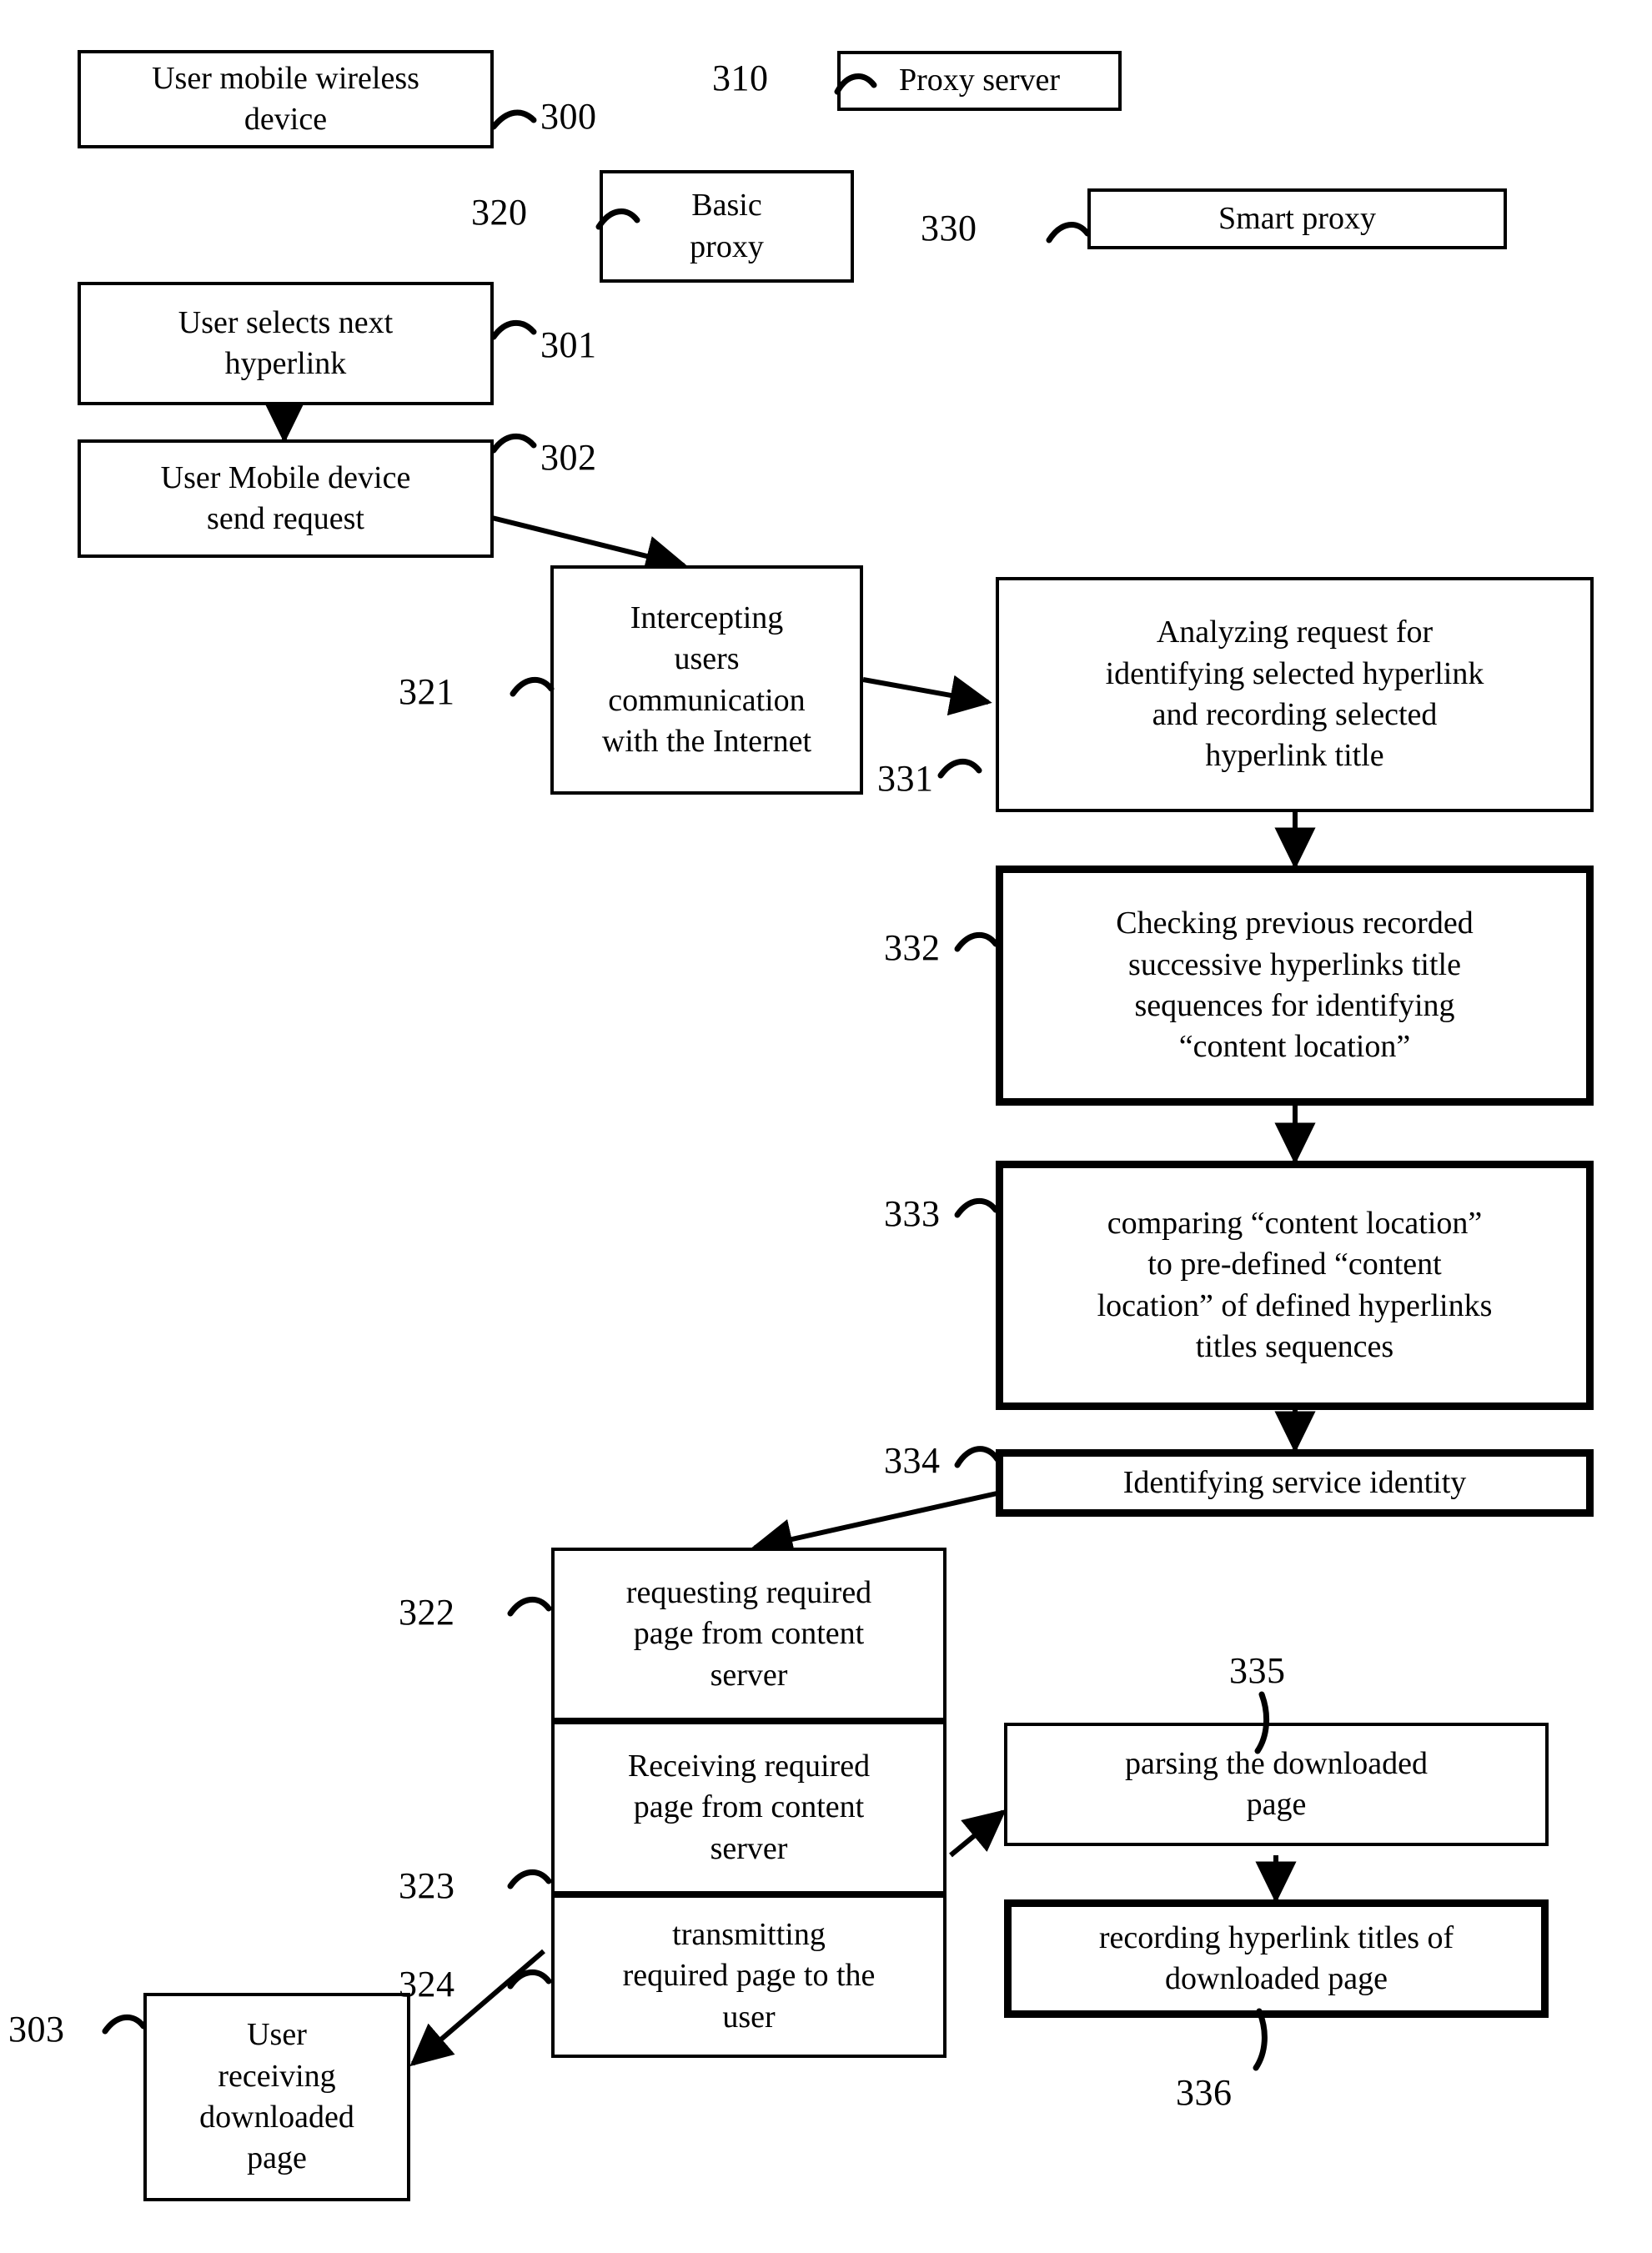  Describe the element at coordinates (568, 344) in the screenshot. I see `ref-numeral-301: 301` at that location.